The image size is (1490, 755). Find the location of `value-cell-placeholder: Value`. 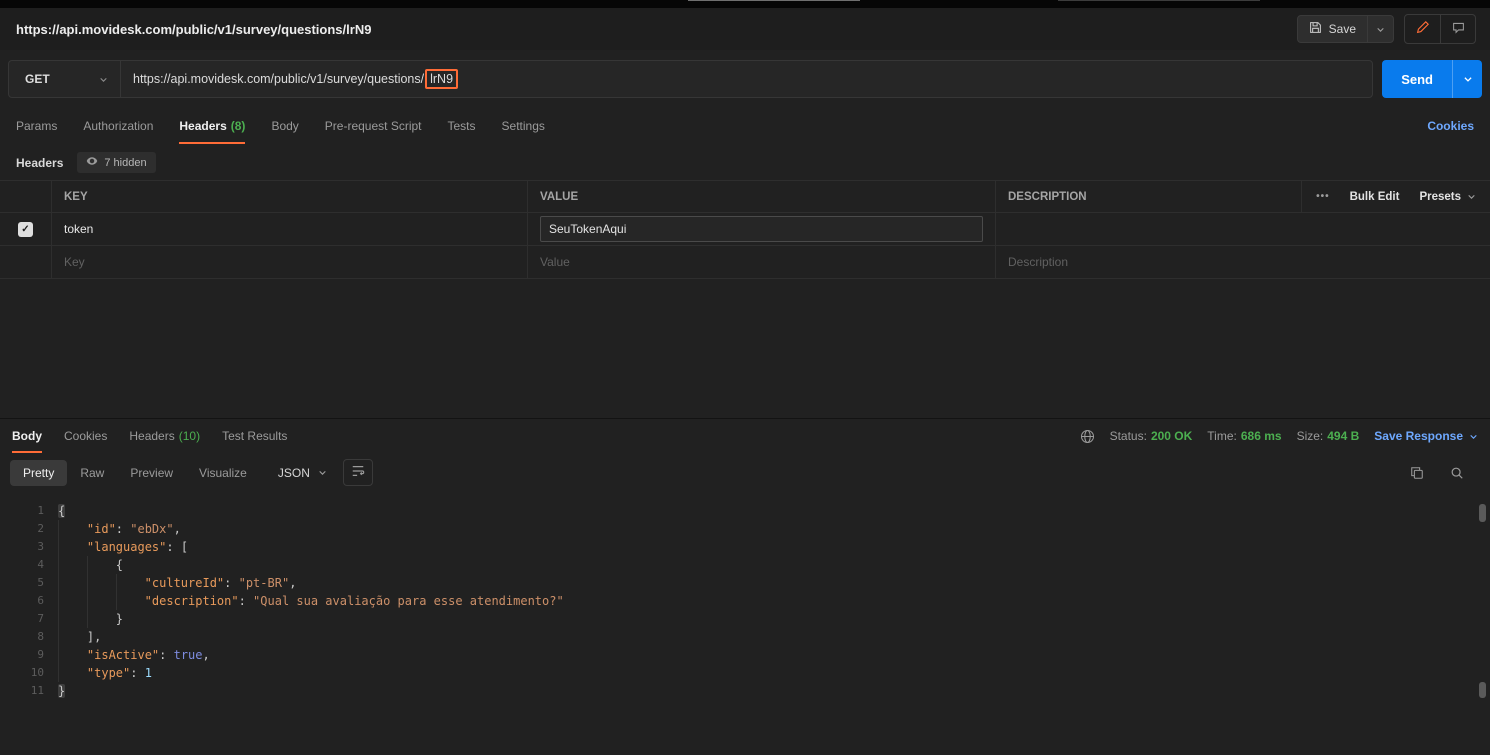

value-cell-placeholder: Value is located at coordinates (762, 262).